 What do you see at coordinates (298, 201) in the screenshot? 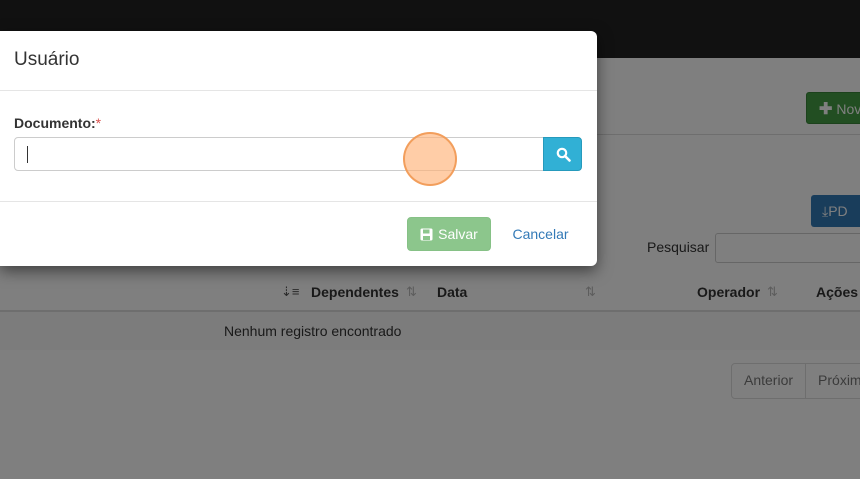
I see `modal-footer-divider` at bounding box center [298, 201].